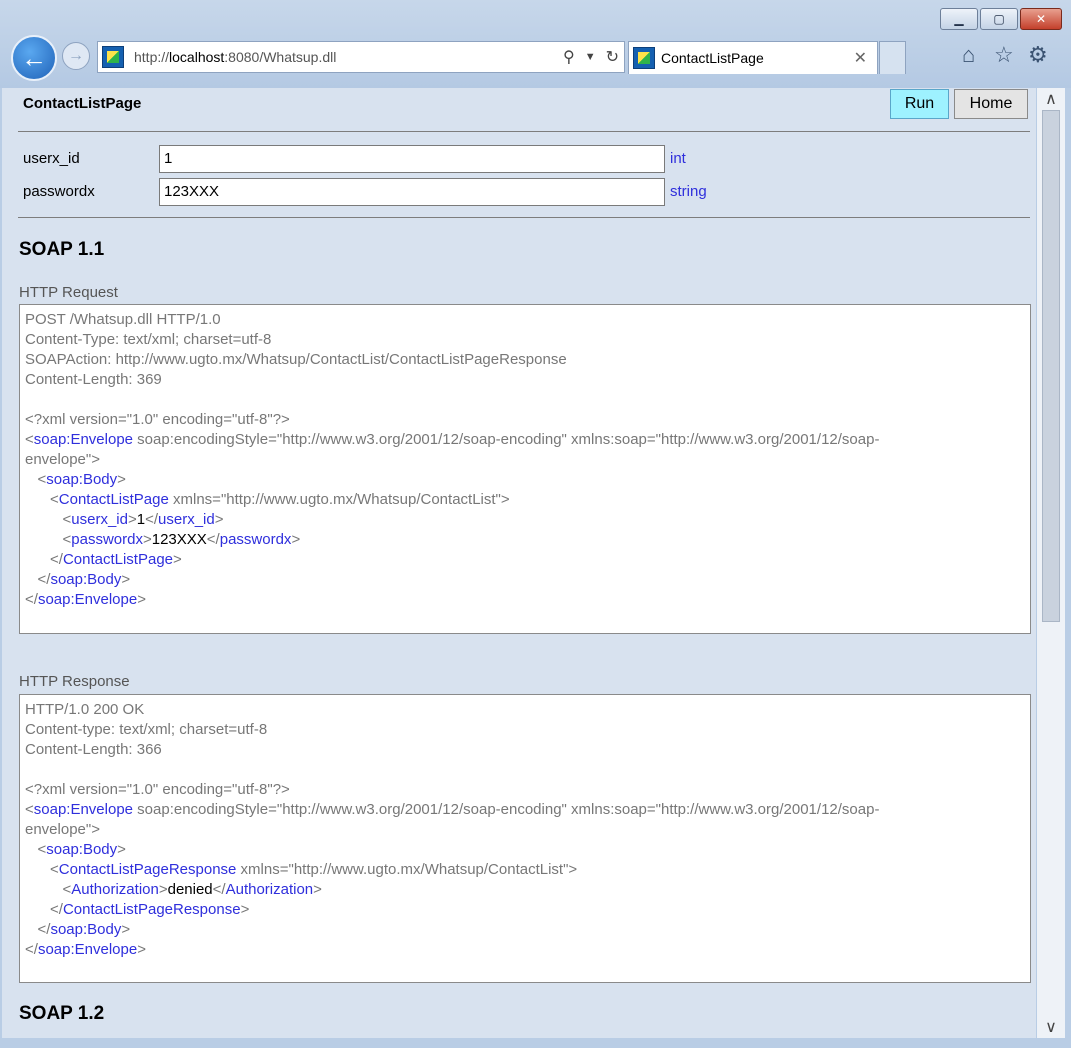 Image resolution: width=1071 pixels, height=1048 pixels. Describe the element at coordinates (1051, 1027) in the screenshot. I see `scroll-down-icon: ∨` at that location.